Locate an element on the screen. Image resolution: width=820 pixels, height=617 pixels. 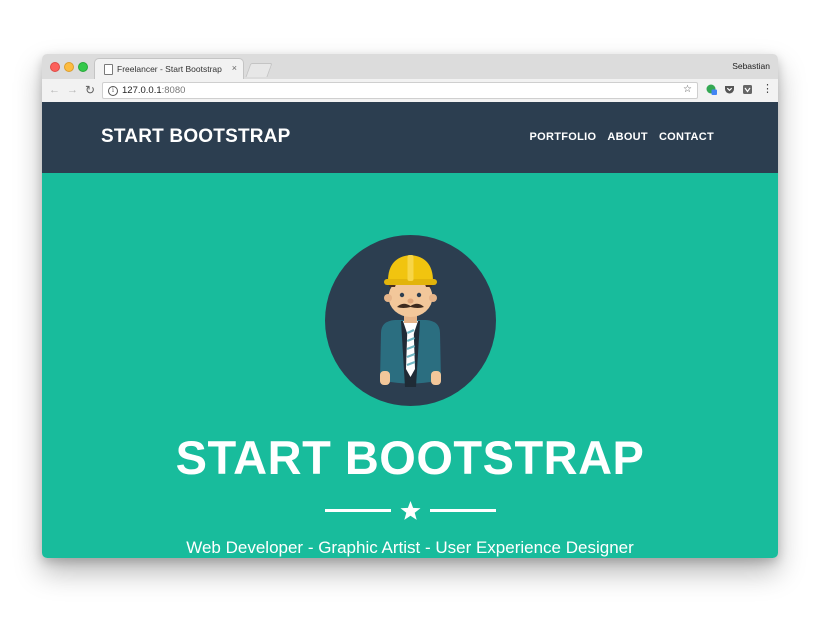
site-navbar: START BOOTSTRAP PORTFOLIO ABOUT CONTACT is located at coordinates (410, 137).